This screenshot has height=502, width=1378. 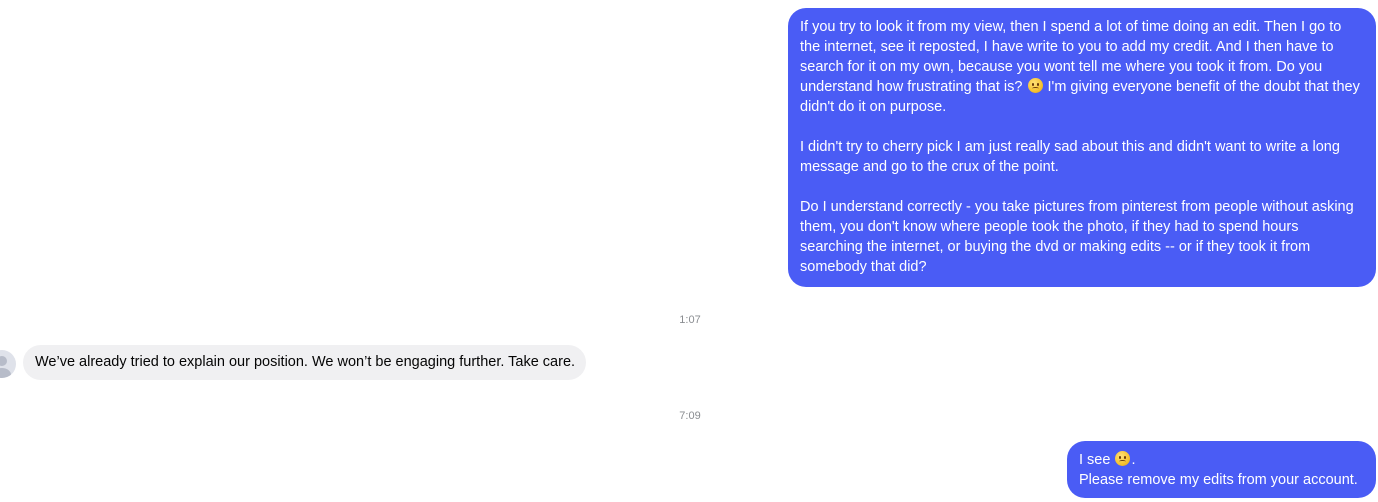 What do you see at coordinates (690, 320) in the screenshot?
I see `message-timestamp: 1:07` at bounding box center [690, 320].